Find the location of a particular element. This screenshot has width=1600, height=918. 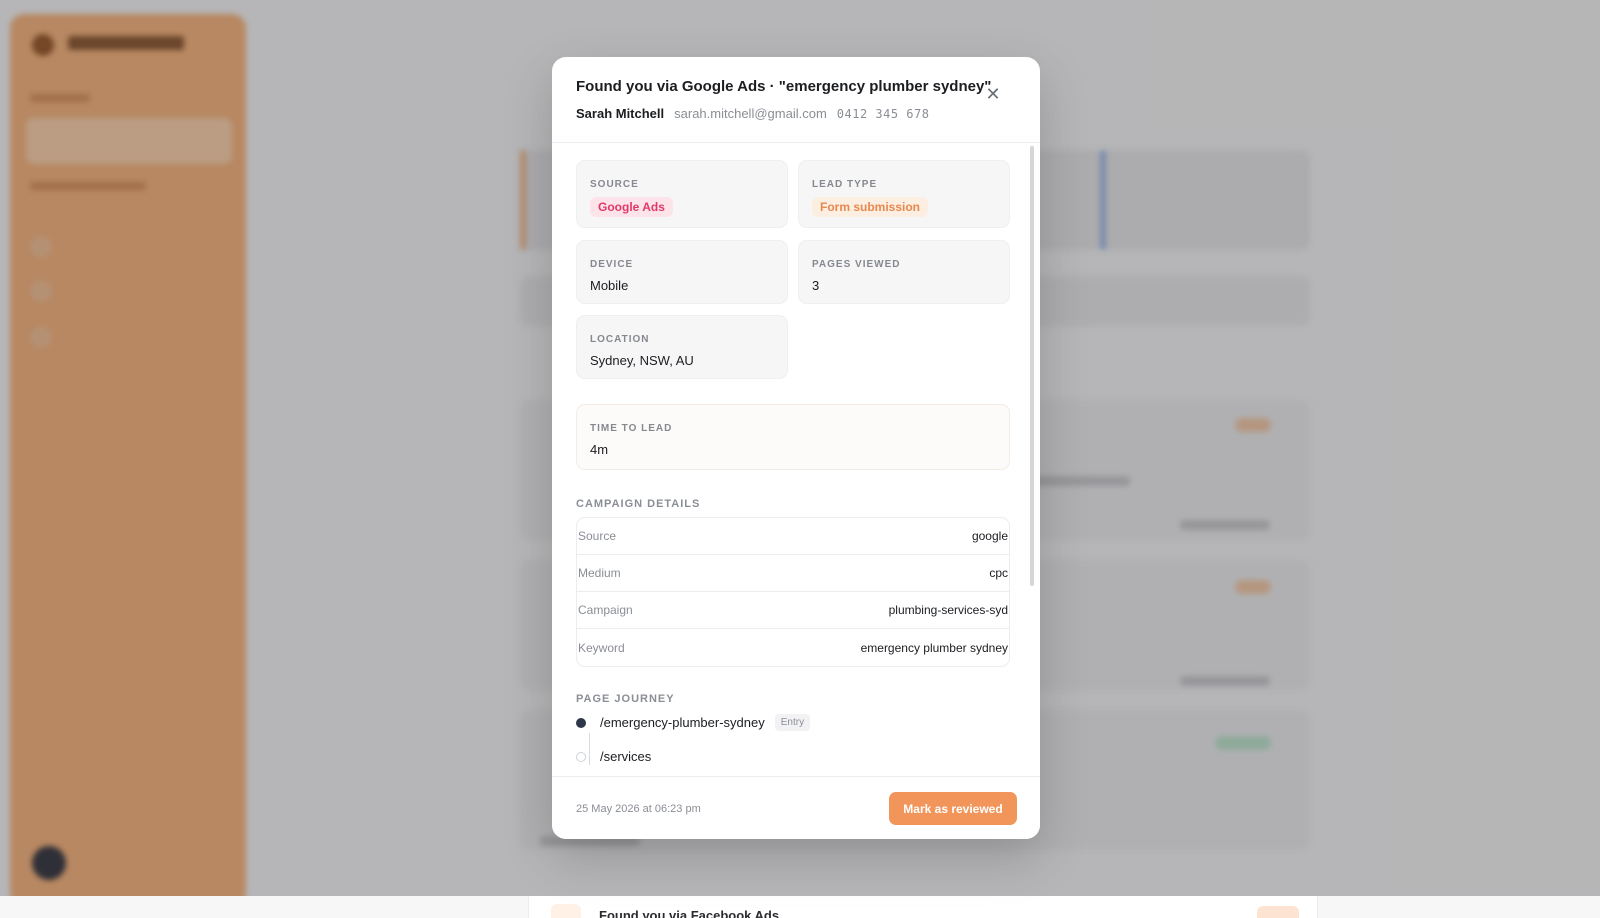

contact-phone: 0412 345 678 is located at coordinates (883, 113).